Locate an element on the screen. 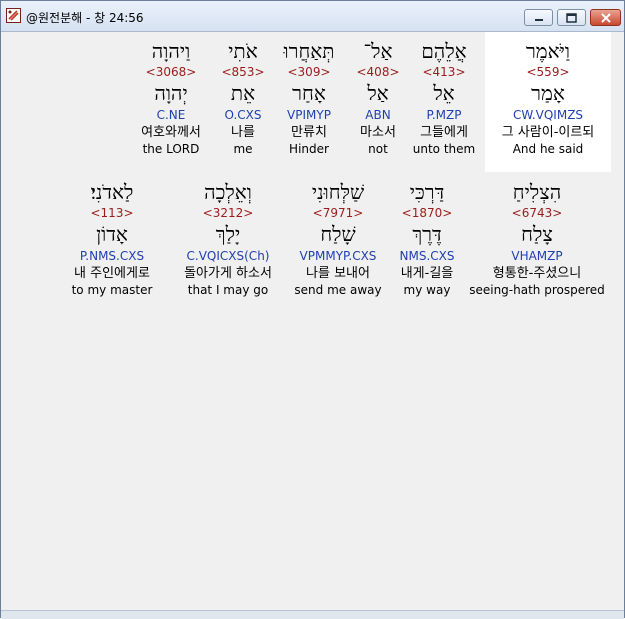 The height and width of the screenshot is (619, 625). english-gloss: me is located at coordinates (243, 149).